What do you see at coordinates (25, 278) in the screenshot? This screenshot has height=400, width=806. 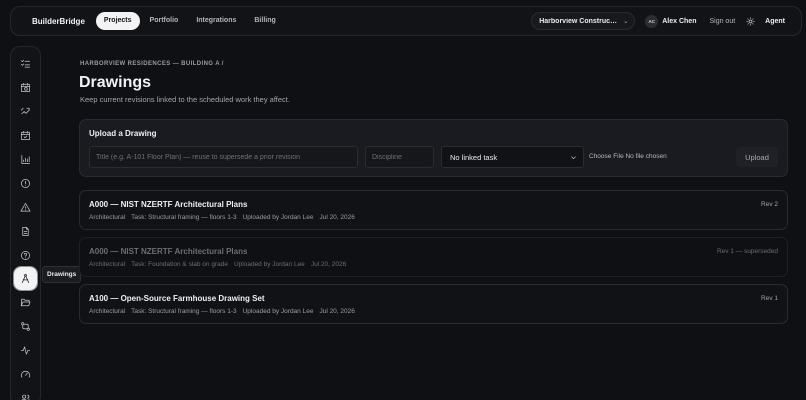 I see `drafting-compass-icon` at bounding box center [25, 278].